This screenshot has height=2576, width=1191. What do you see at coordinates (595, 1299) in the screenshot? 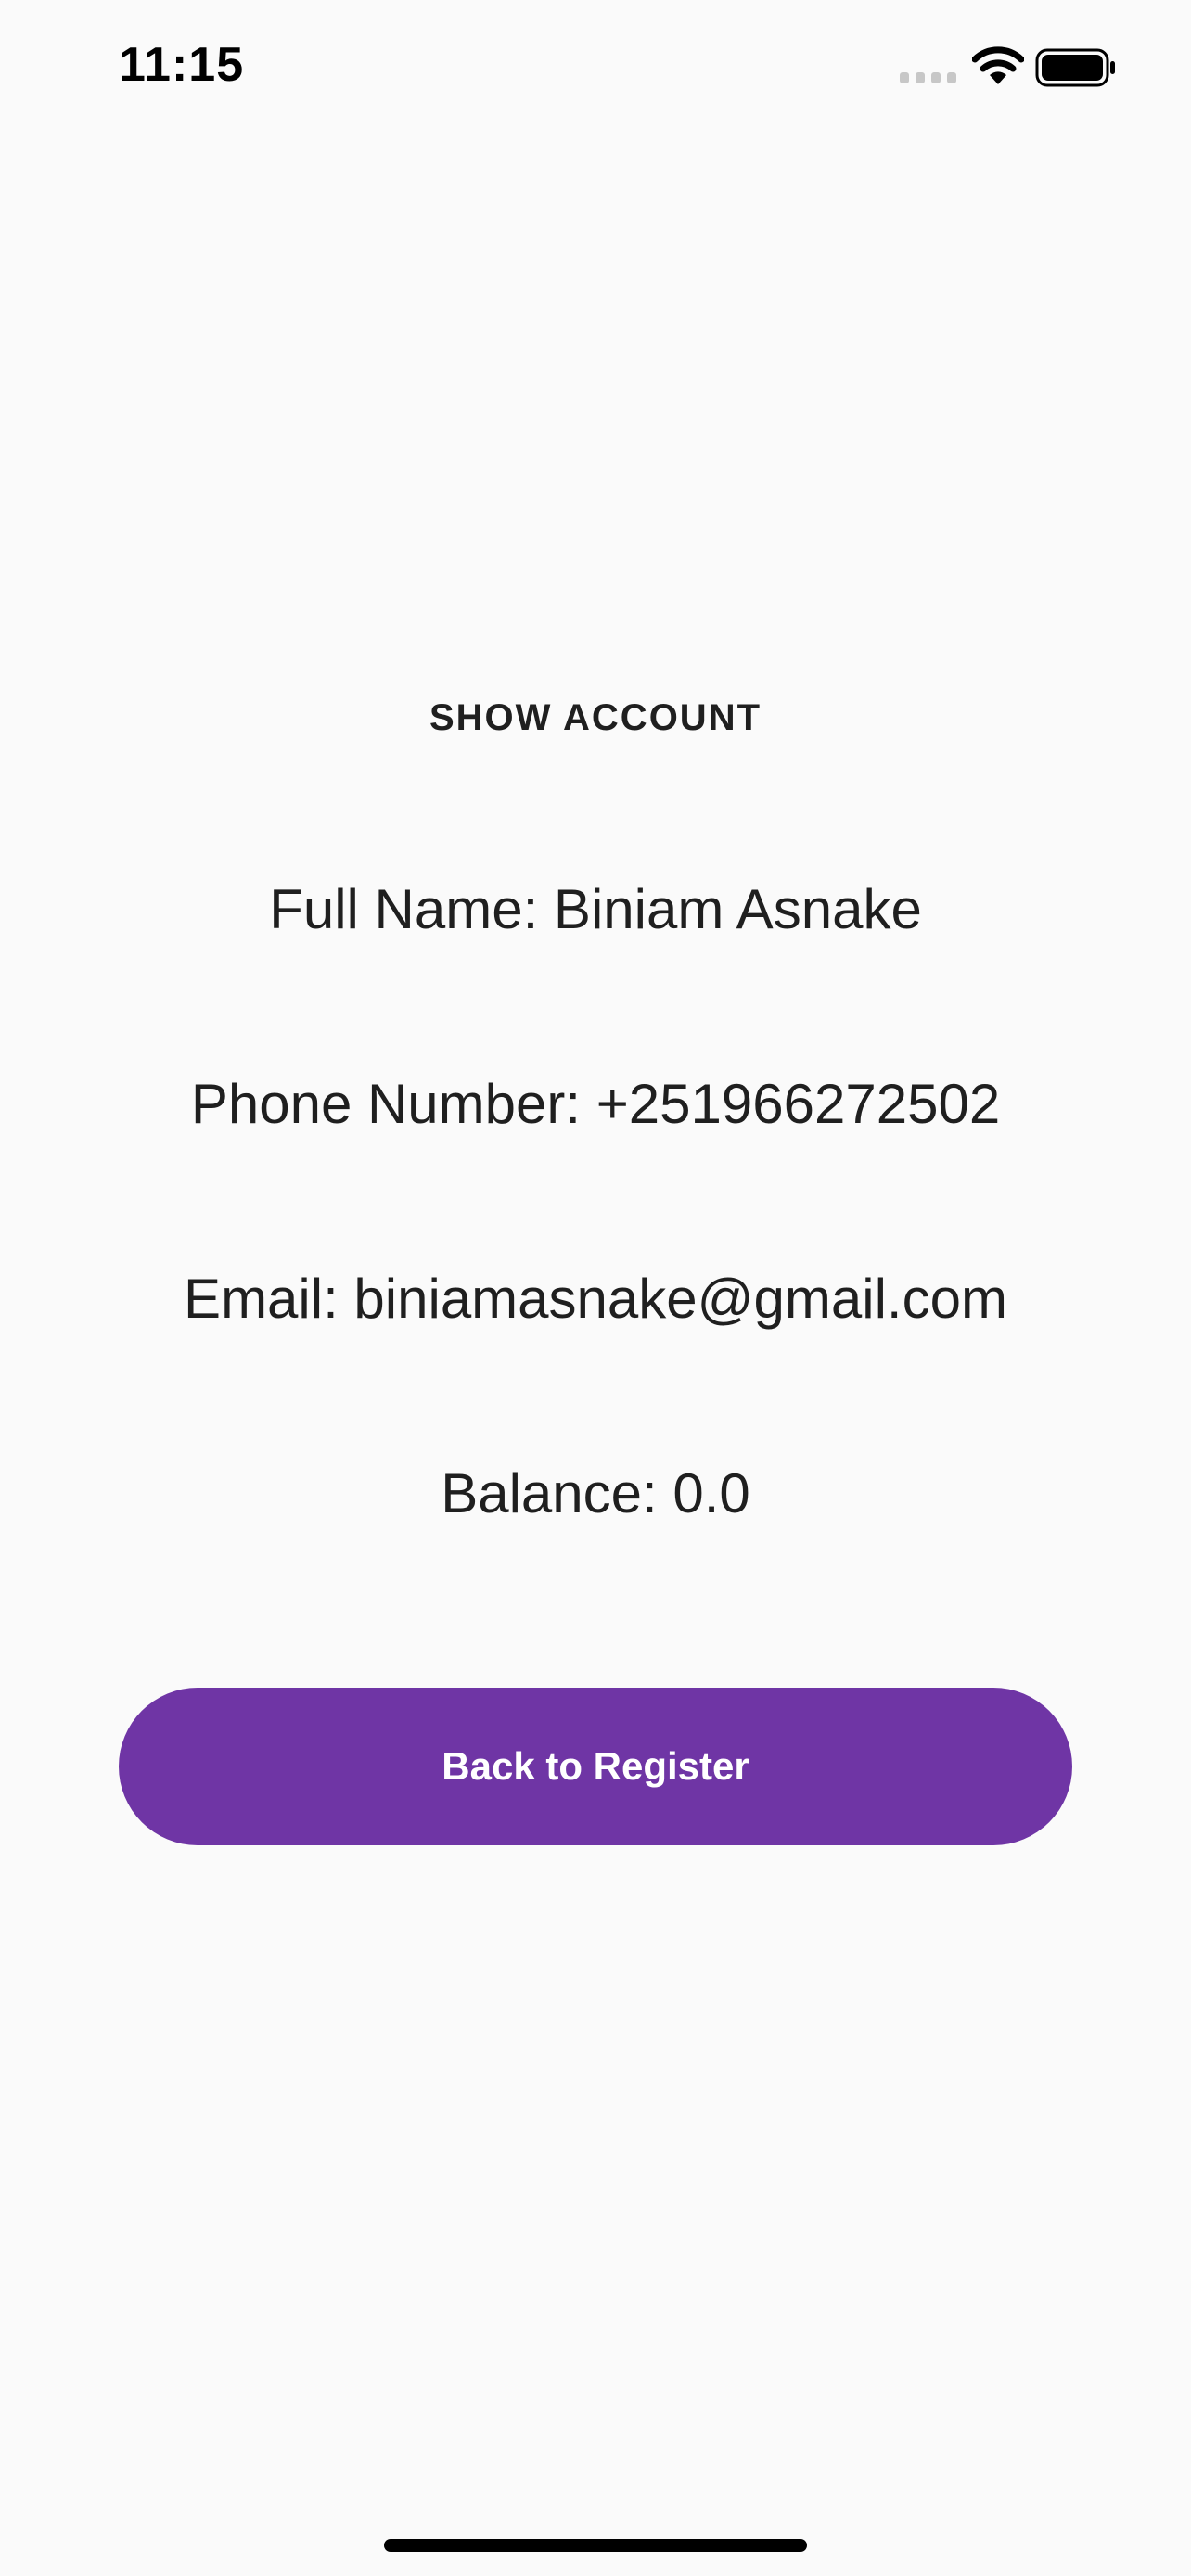
I see `email-text: Email: biniamasnake@gmail.com` at bounding box center [595, 1299].